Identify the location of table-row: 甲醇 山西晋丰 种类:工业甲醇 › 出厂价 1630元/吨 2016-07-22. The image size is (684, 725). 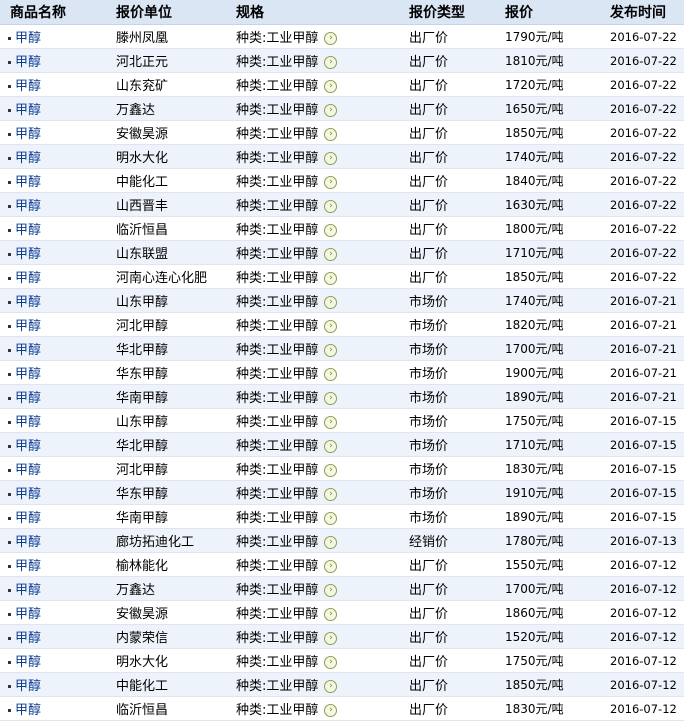
(342, 204).